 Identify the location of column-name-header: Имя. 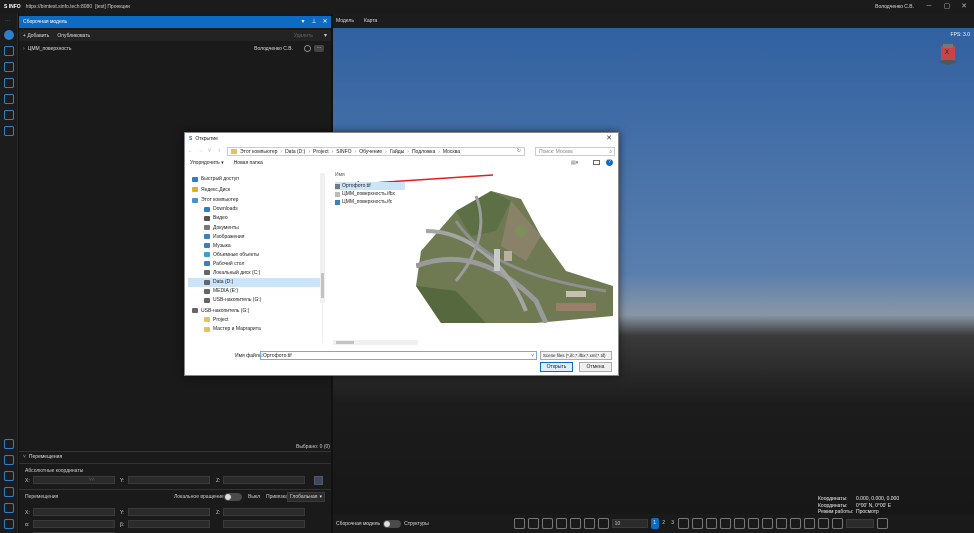
(340, 175).